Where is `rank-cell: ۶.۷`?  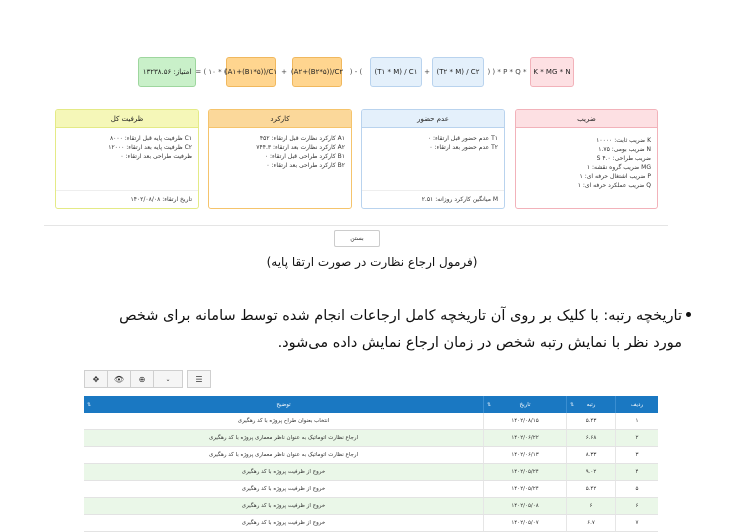
rank-cell: ۶.۷ is located at coordinates (590, 523).